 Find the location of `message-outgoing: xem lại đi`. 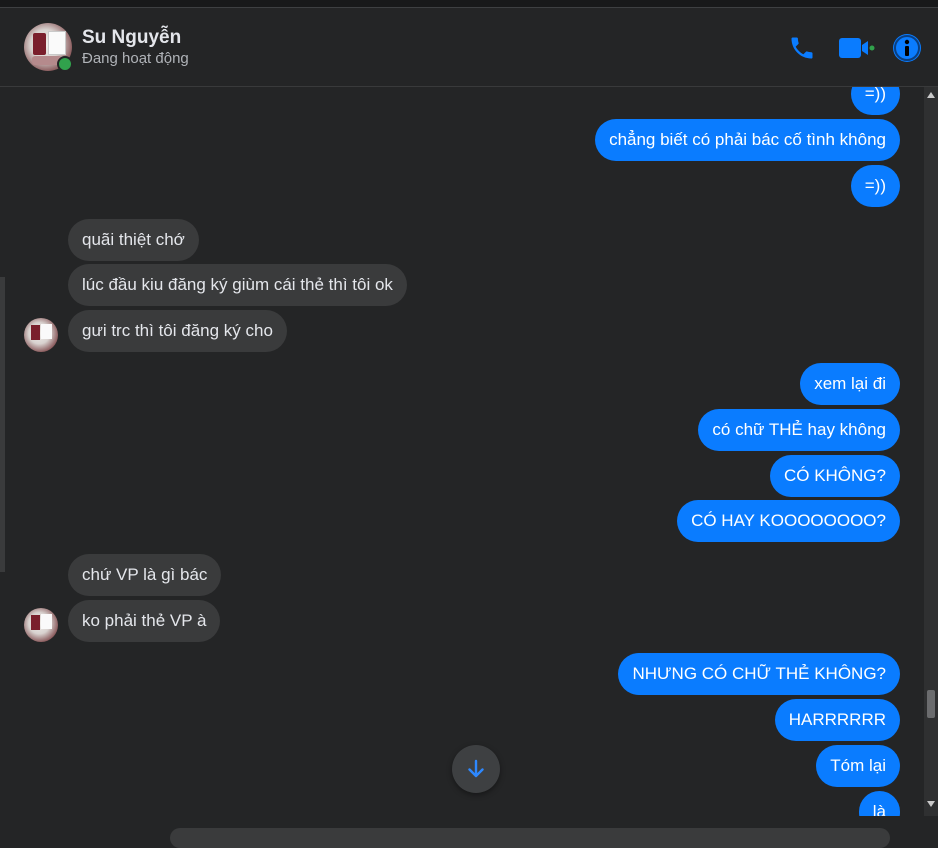

message-outgoing: xem lại đi is located at coordinates (850, 384).